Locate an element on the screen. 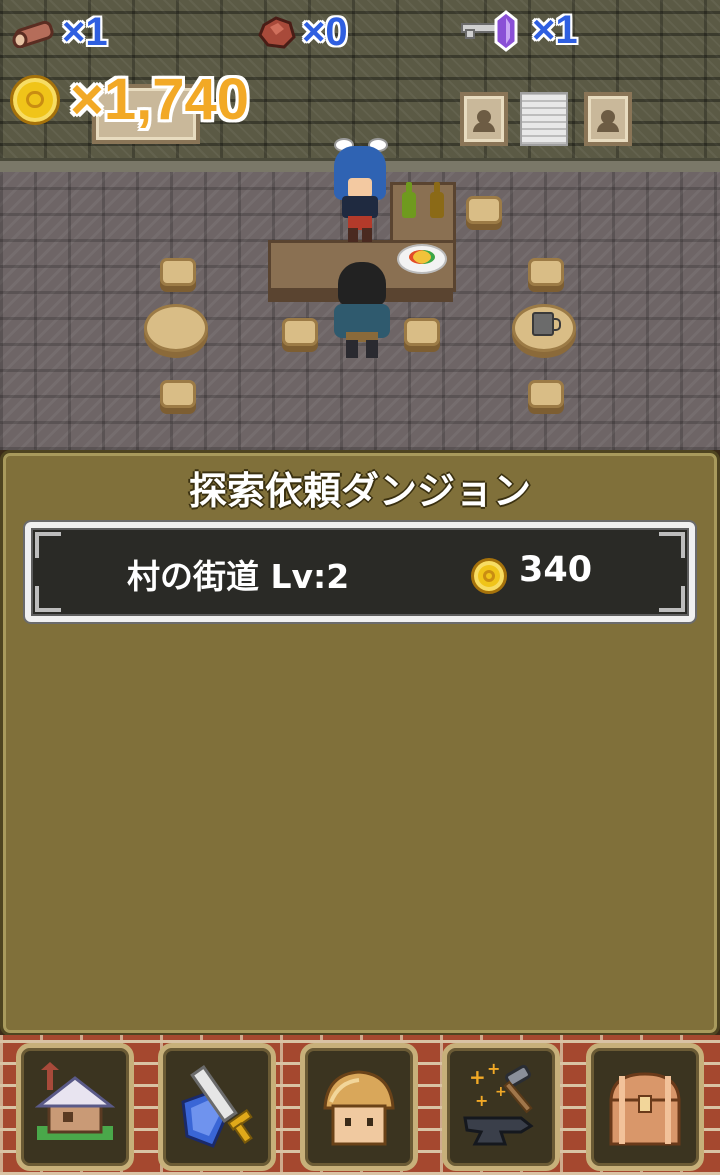  wood-count: ×1 is located at coordinates (85, 32).